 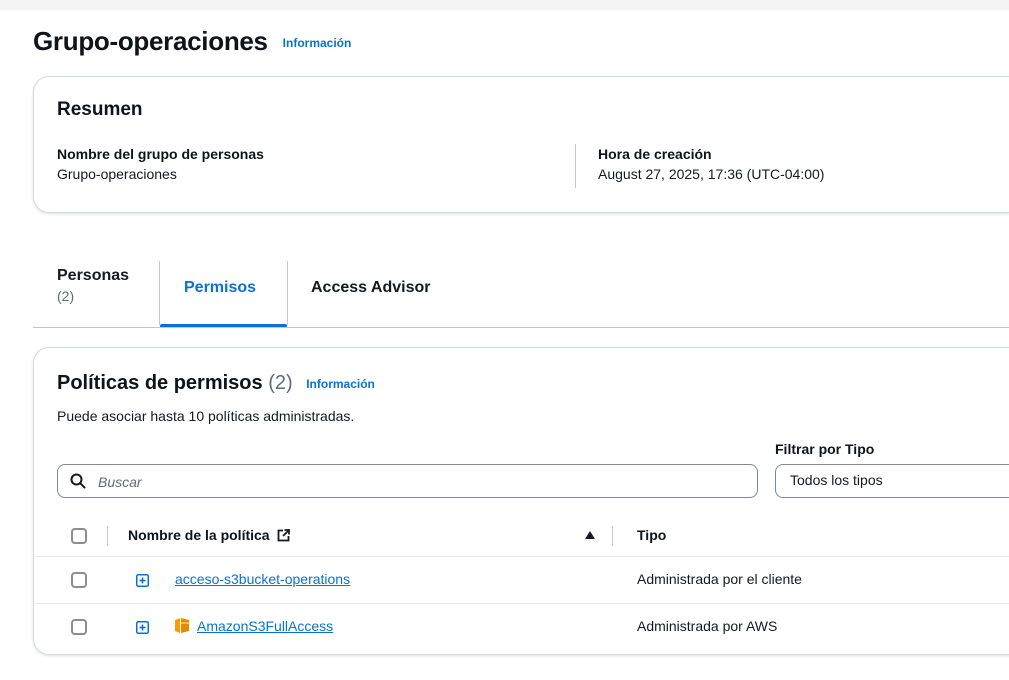 What do you see at coordinates (199, 535) in the screenshot?
I see `column-header-policy-name-label: Nombre de la política` at bounding box center [199, 535].